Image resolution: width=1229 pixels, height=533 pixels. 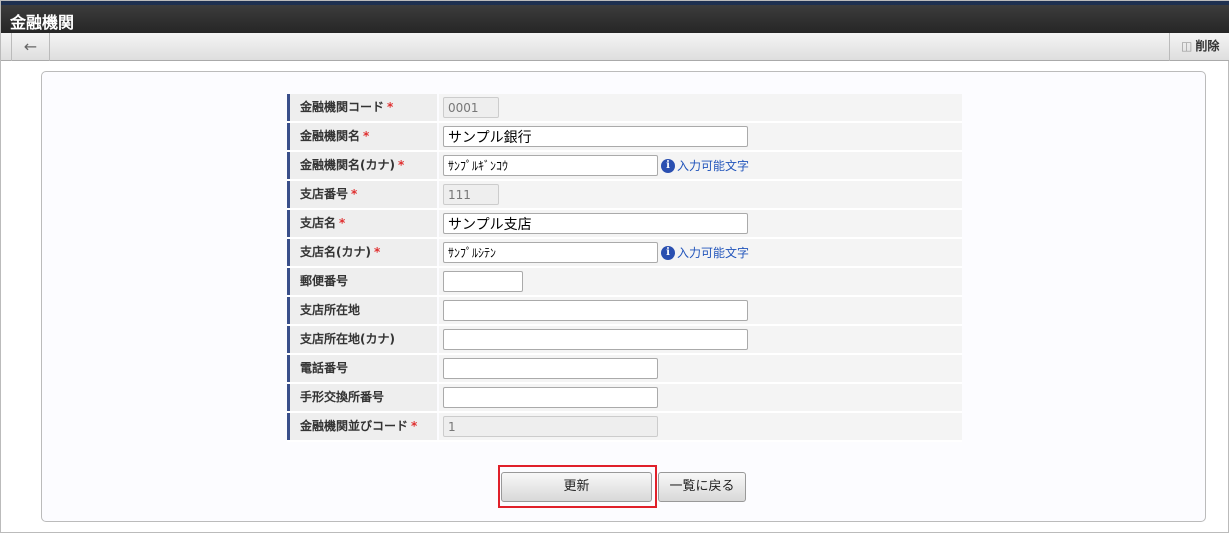 I want to click on bank-name-kana-field, so click(x=550, y=165).